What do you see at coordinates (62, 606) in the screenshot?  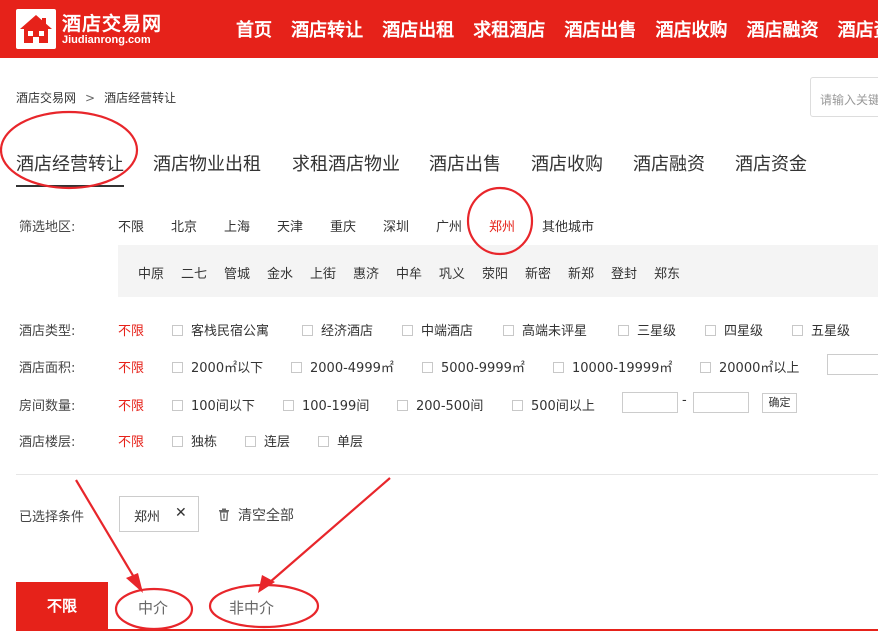 I see `tab-any-agent: 不限` at bounding box center [62, 606].